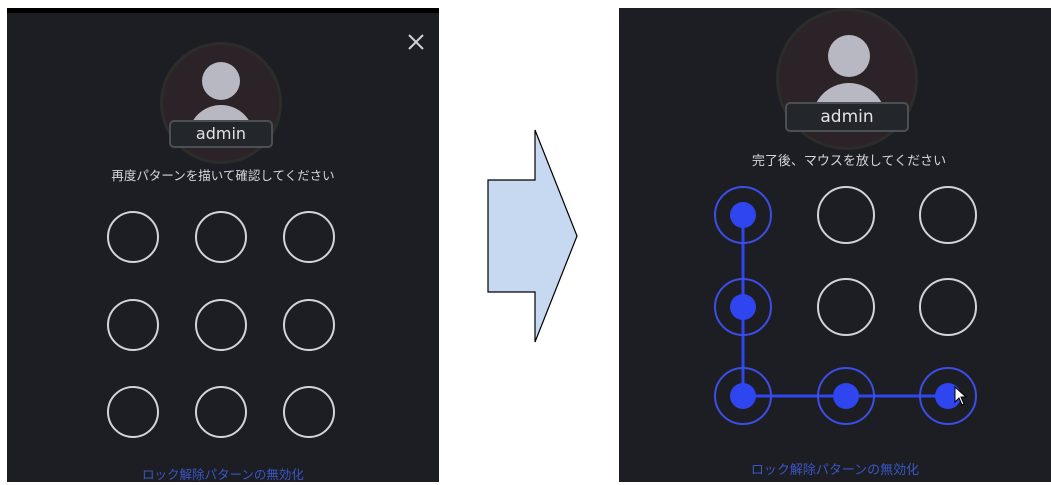  Describe the element at coordinates (532, 236) in the screenshot. I see `arrow-right-icon` at that location.